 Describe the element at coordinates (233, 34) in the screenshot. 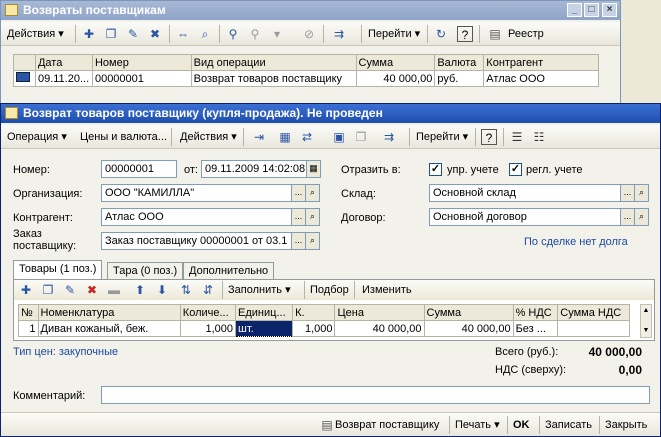

I see `filter-icon: ⚲` at that location.